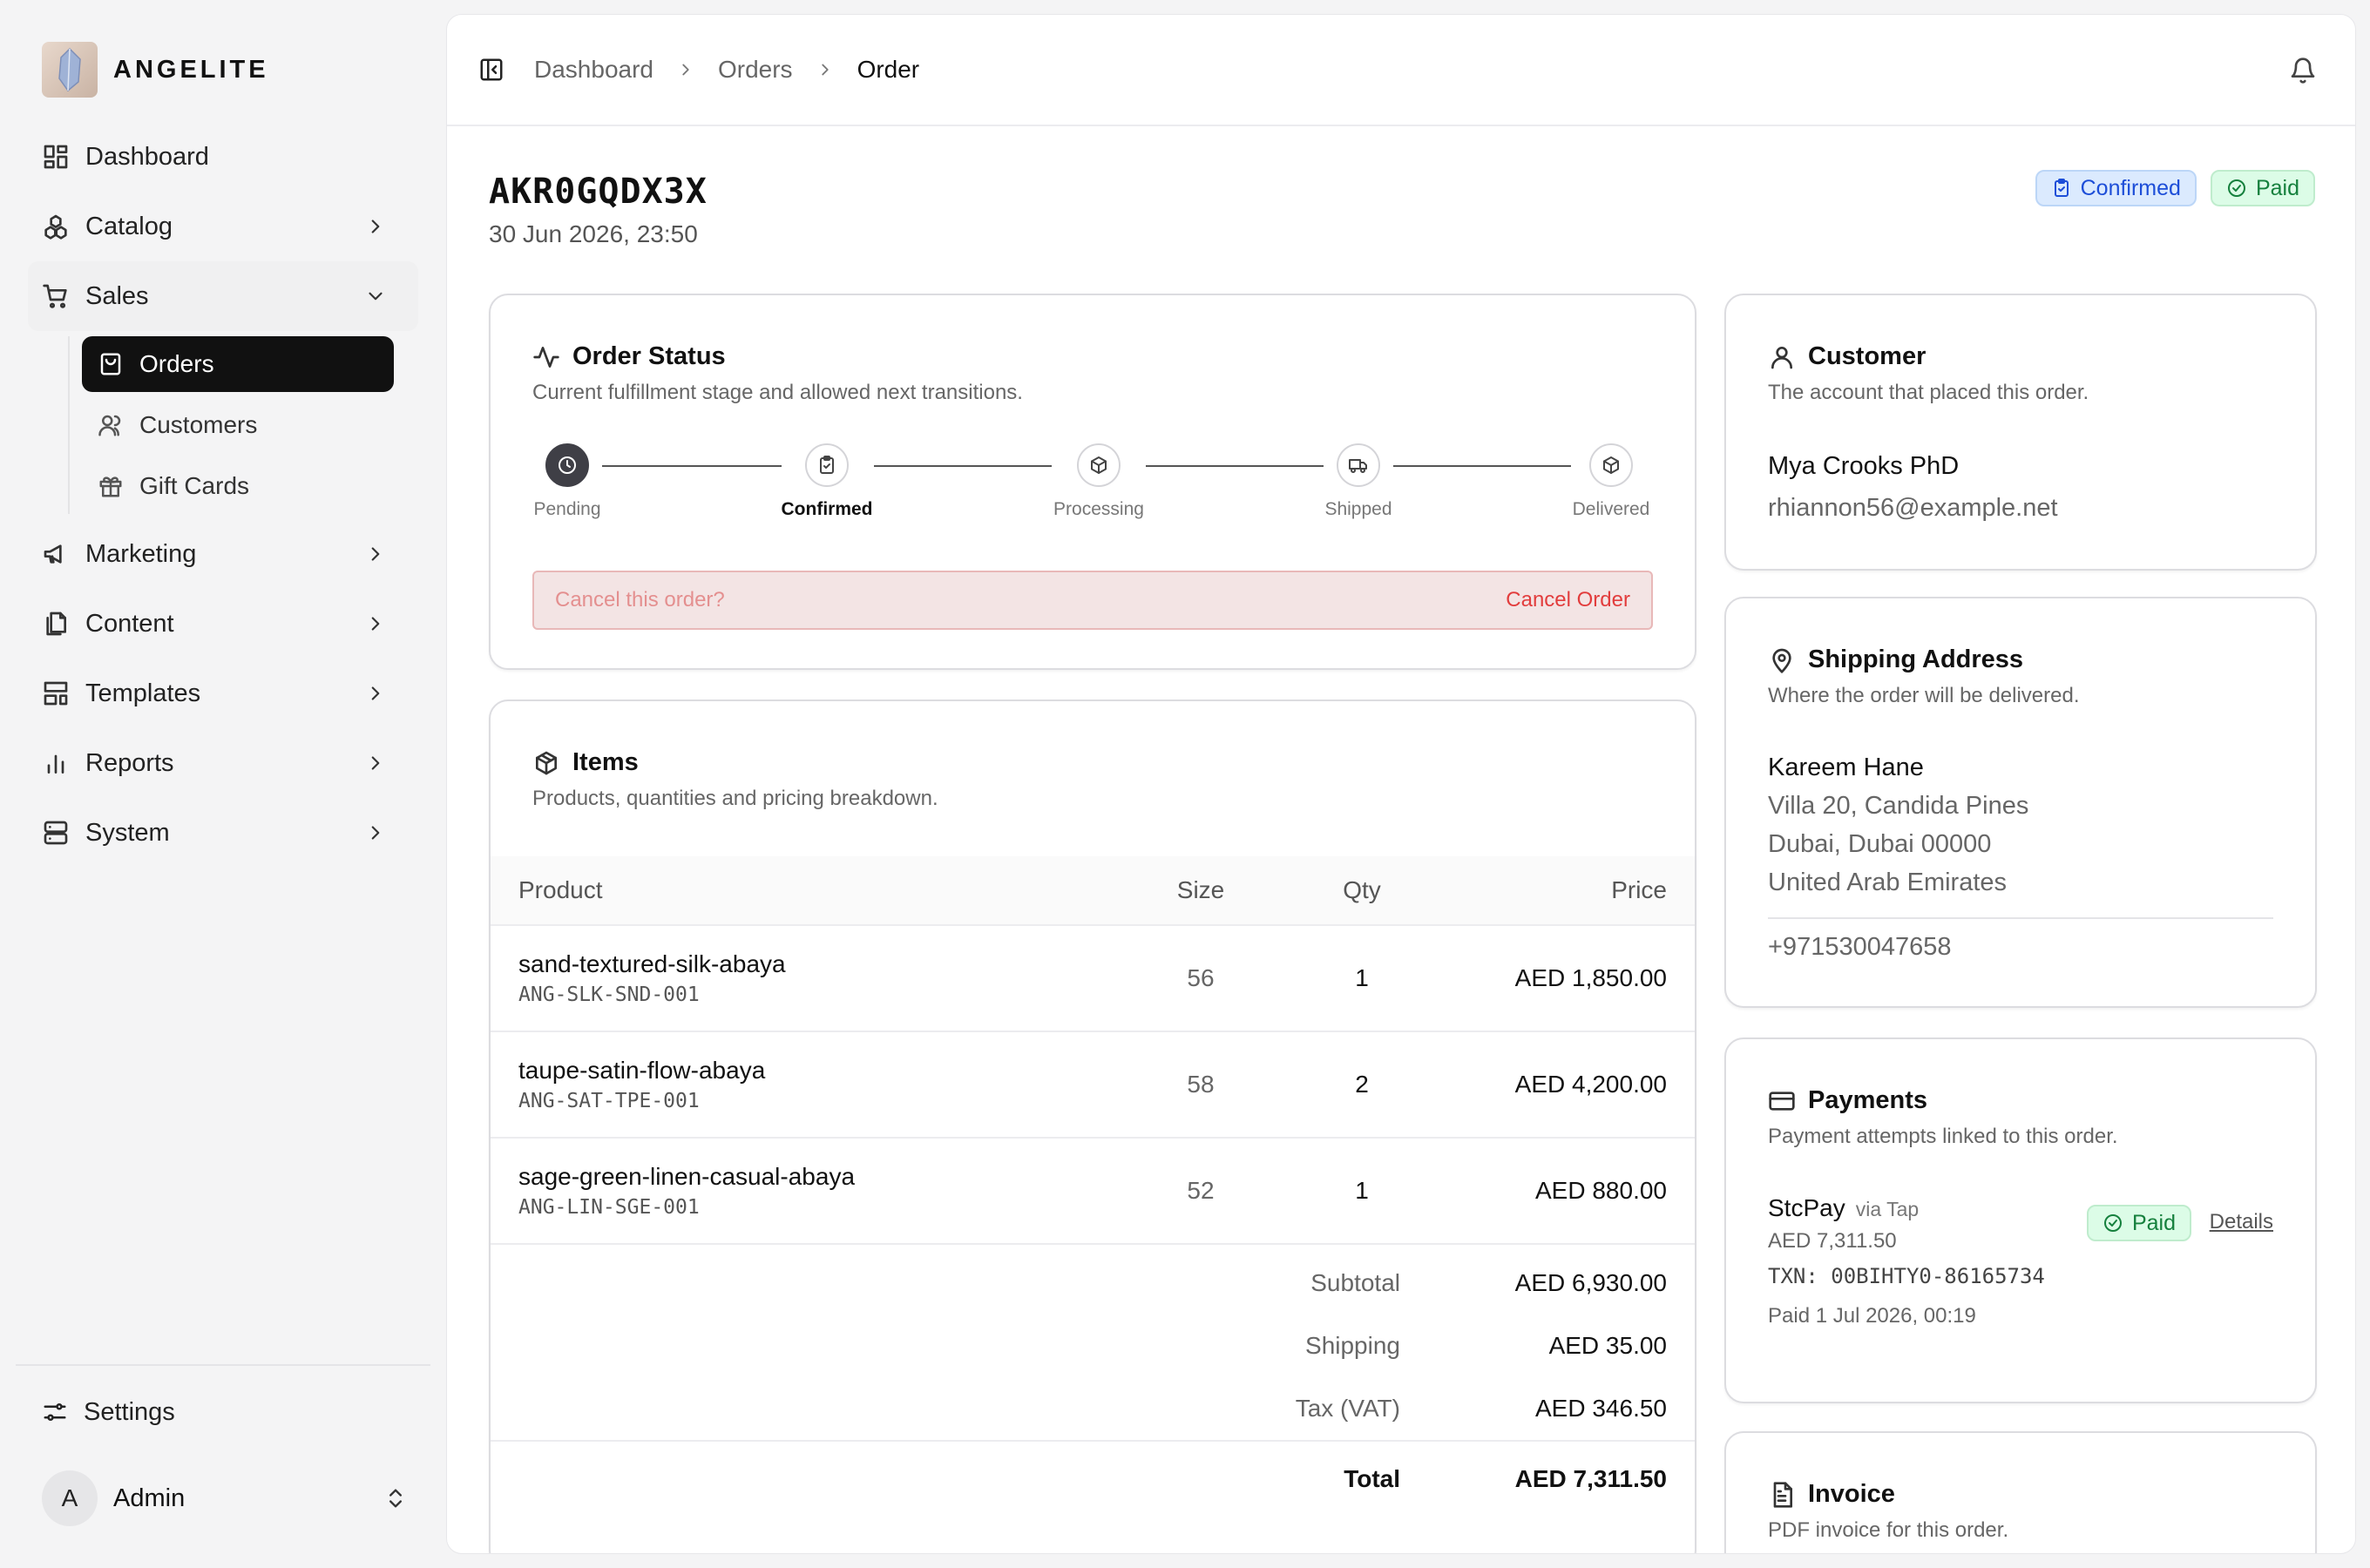 This screenshot has height=1568, width=2370. What do you see at coordinates (225, 1498) in the screenshot?
I see `user-menu: A Admin` at bounding box center [225, 1498].